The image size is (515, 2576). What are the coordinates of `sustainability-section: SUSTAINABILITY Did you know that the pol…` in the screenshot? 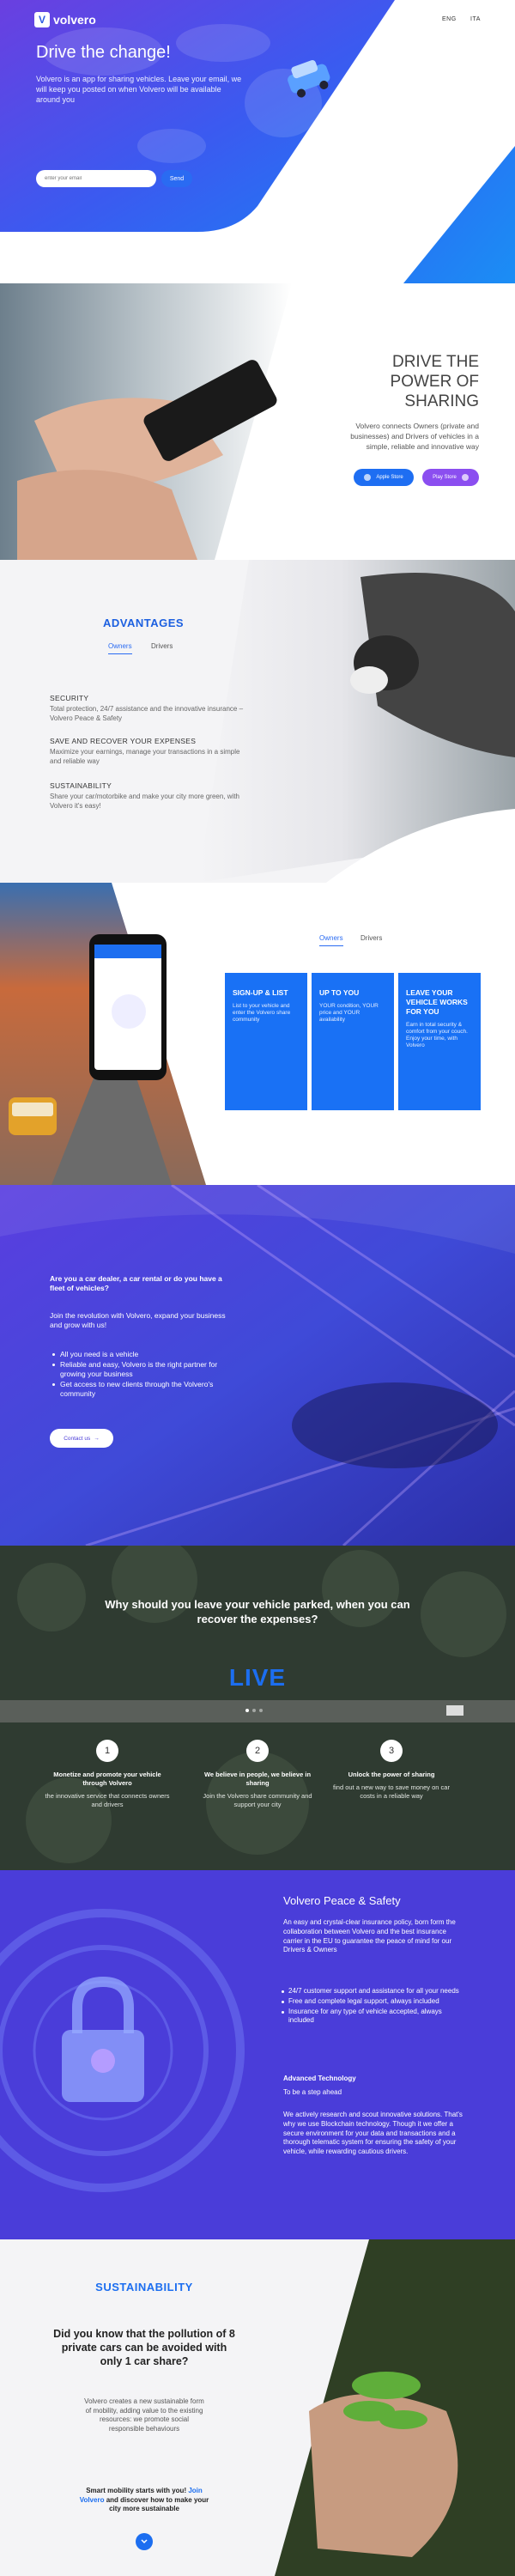 It's located at (257, 2407).